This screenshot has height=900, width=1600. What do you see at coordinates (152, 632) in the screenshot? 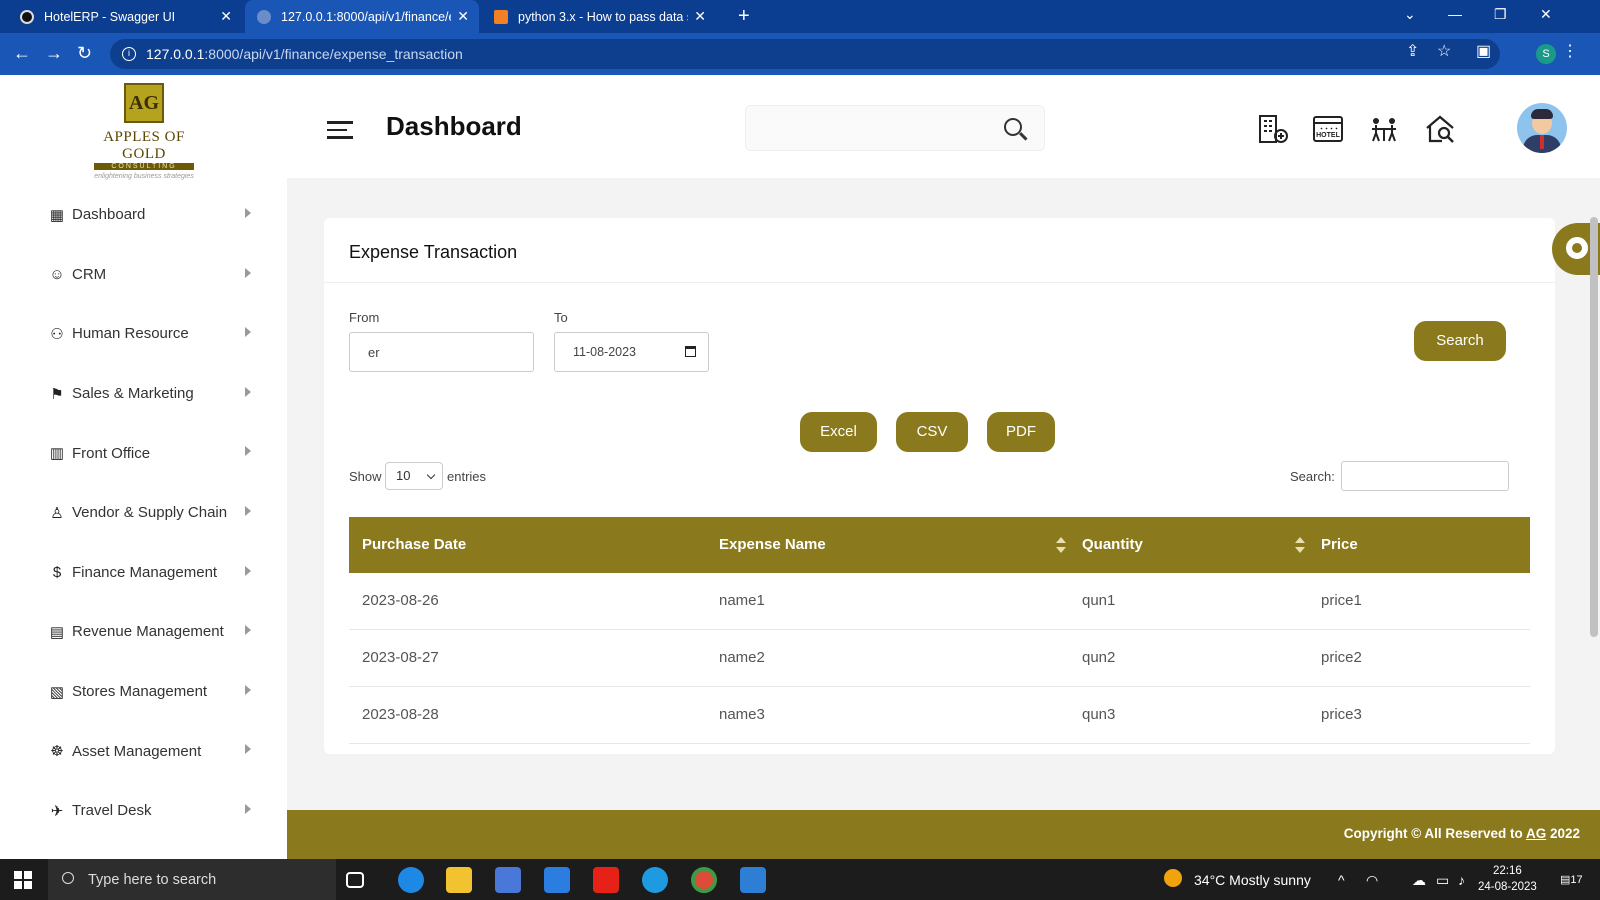
I see `sidebar-item-revenue-management: ▤ Revenue Management` at bounding box center [152, 632].